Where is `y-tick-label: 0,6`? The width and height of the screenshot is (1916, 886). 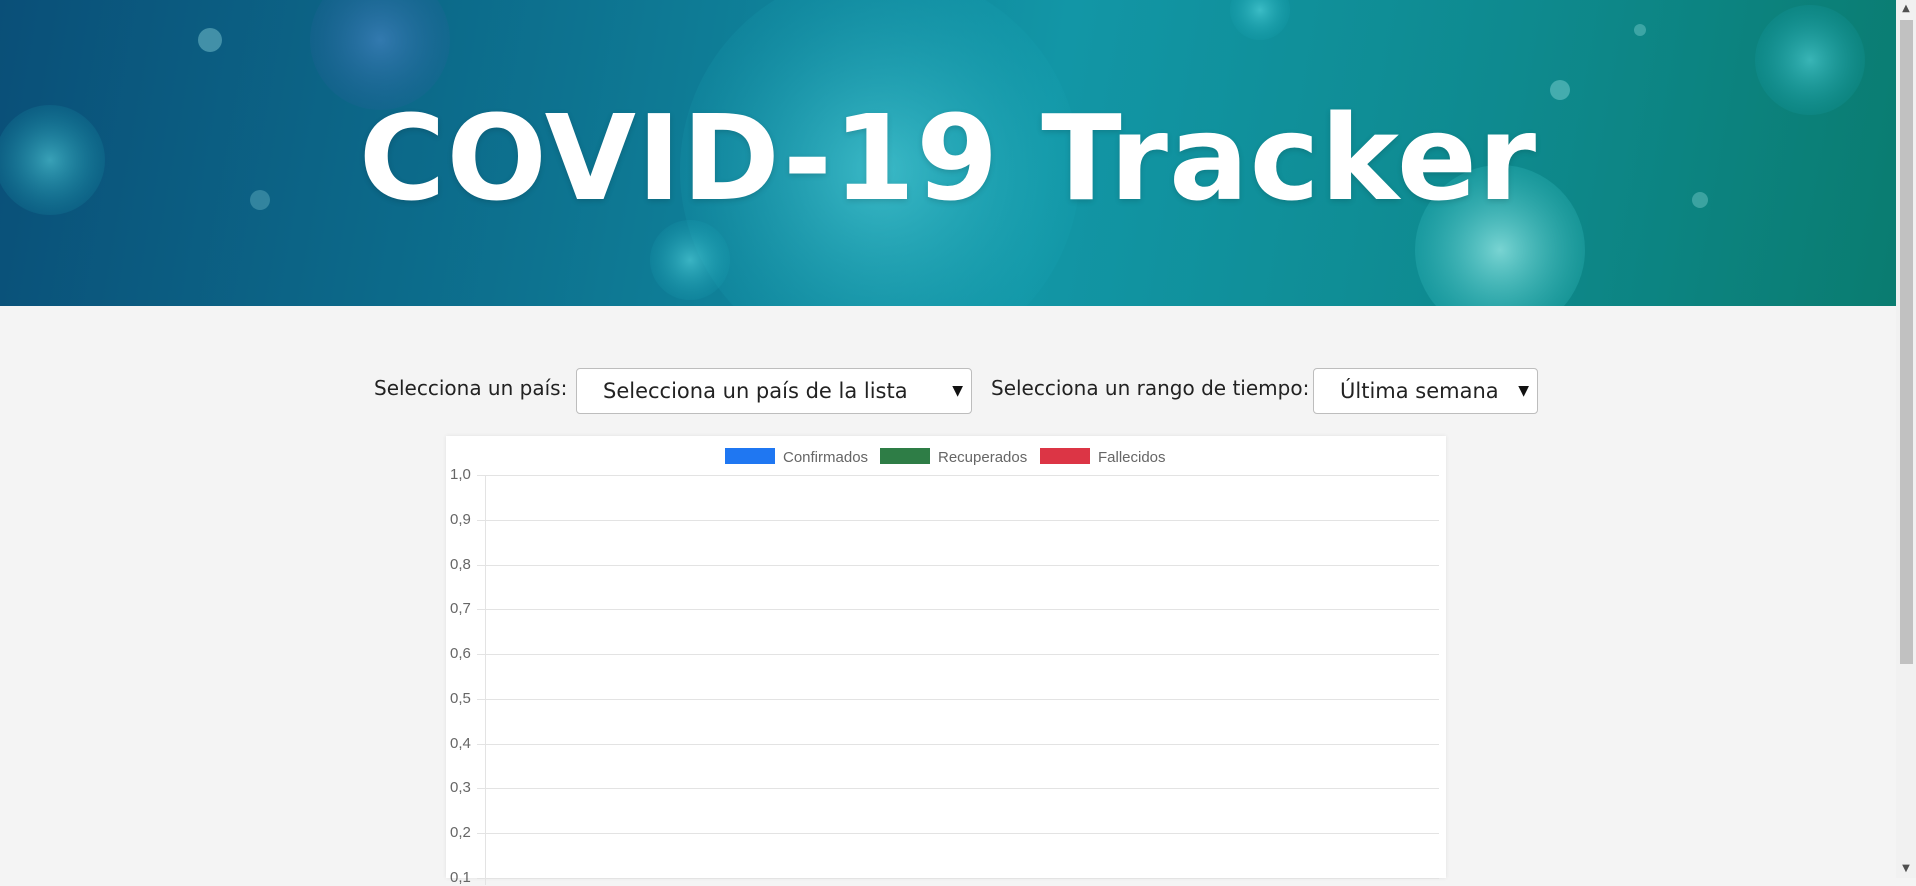
y-tick-label: 0,6 is located at coordinates (460, 653).